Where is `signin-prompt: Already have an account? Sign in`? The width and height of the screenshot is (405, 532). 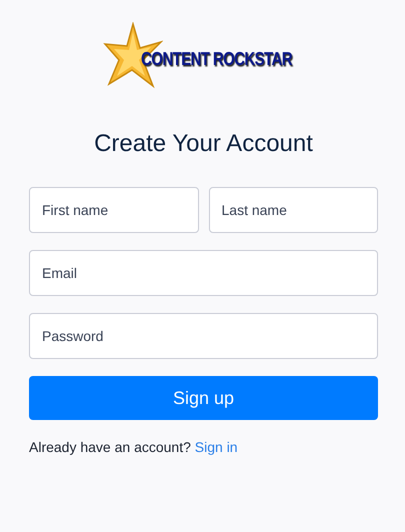 signin-prompt: Already have an account? Sign in is located at coordinates (134, 447).